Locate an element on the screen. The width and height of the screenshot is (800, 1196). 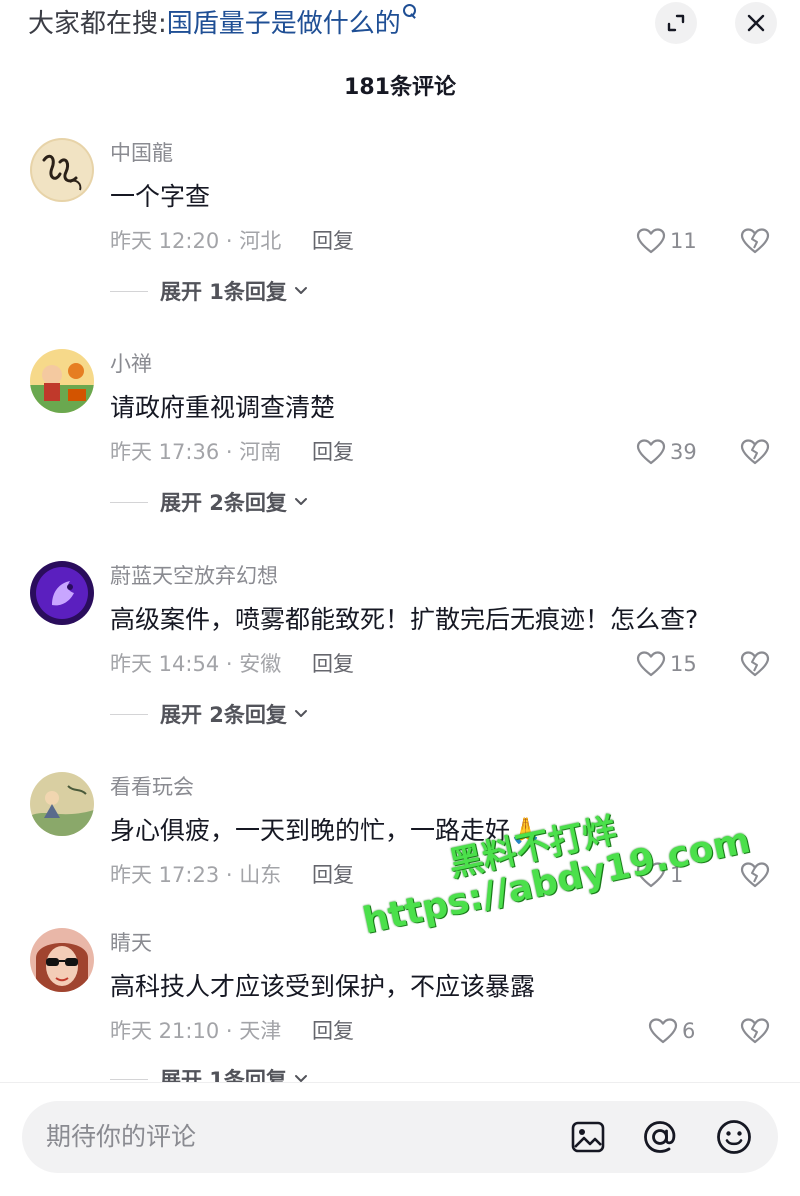
close-icon is located at coordinates (756, 23).